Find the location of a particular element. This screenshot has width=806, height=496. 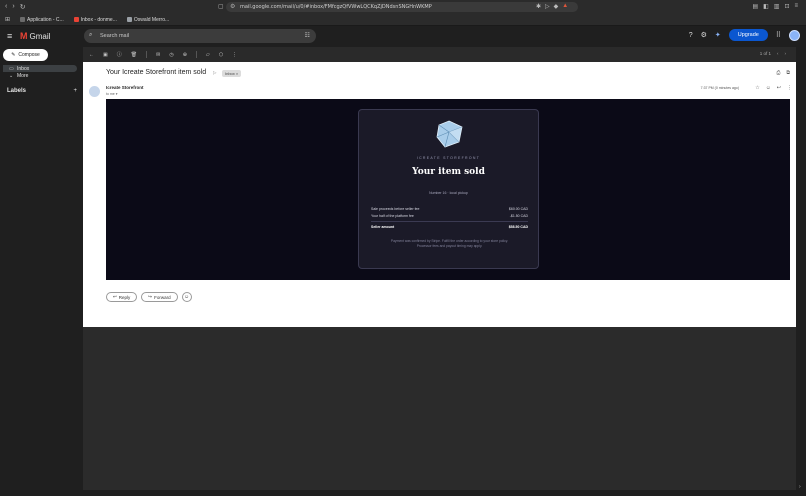

gmail-favicon is located at coordinates (76, 19).